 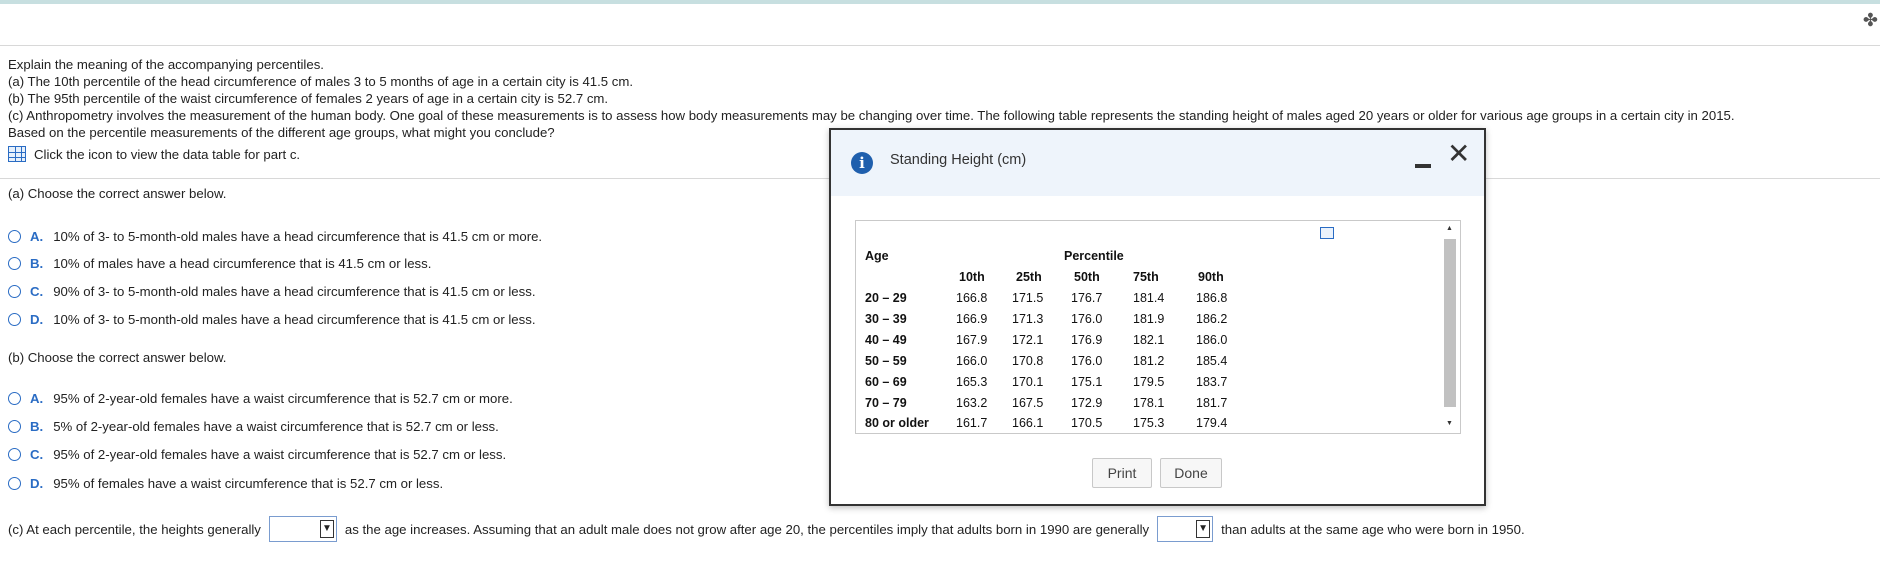 I want to click on table-cell: 163.2, so click(x=972, y=403).